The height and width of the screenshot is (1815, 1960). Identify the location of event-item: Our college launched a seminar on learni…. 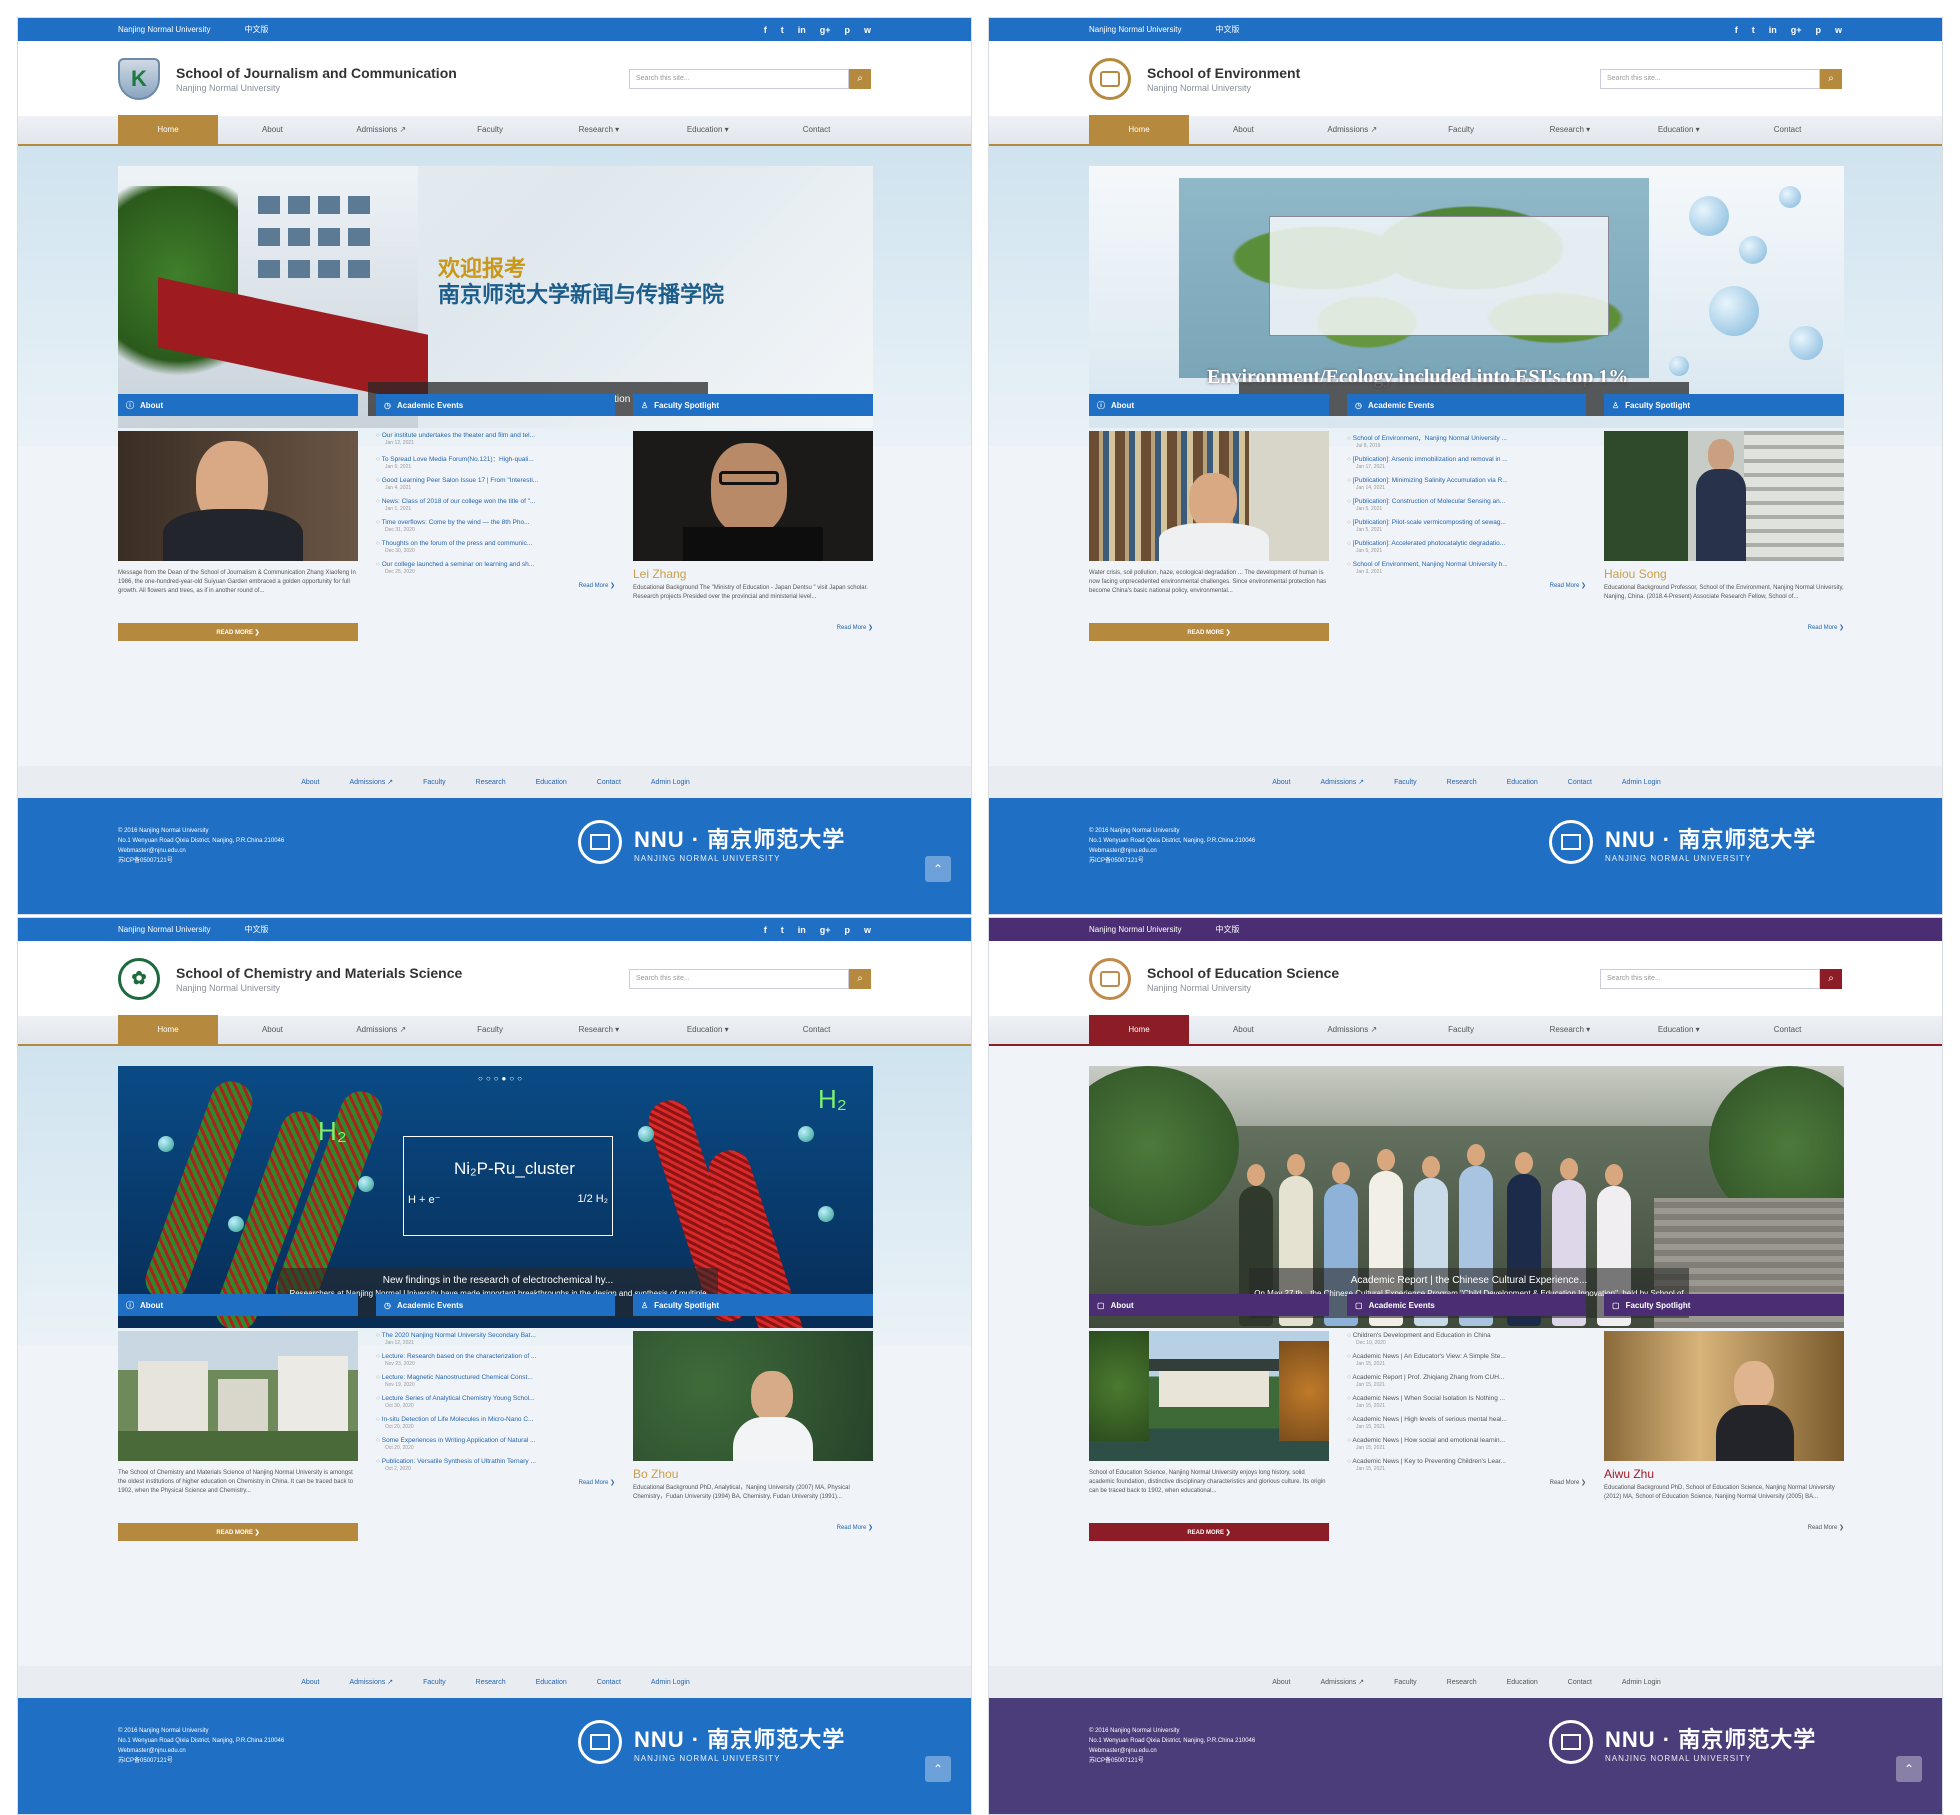
(495, 568).